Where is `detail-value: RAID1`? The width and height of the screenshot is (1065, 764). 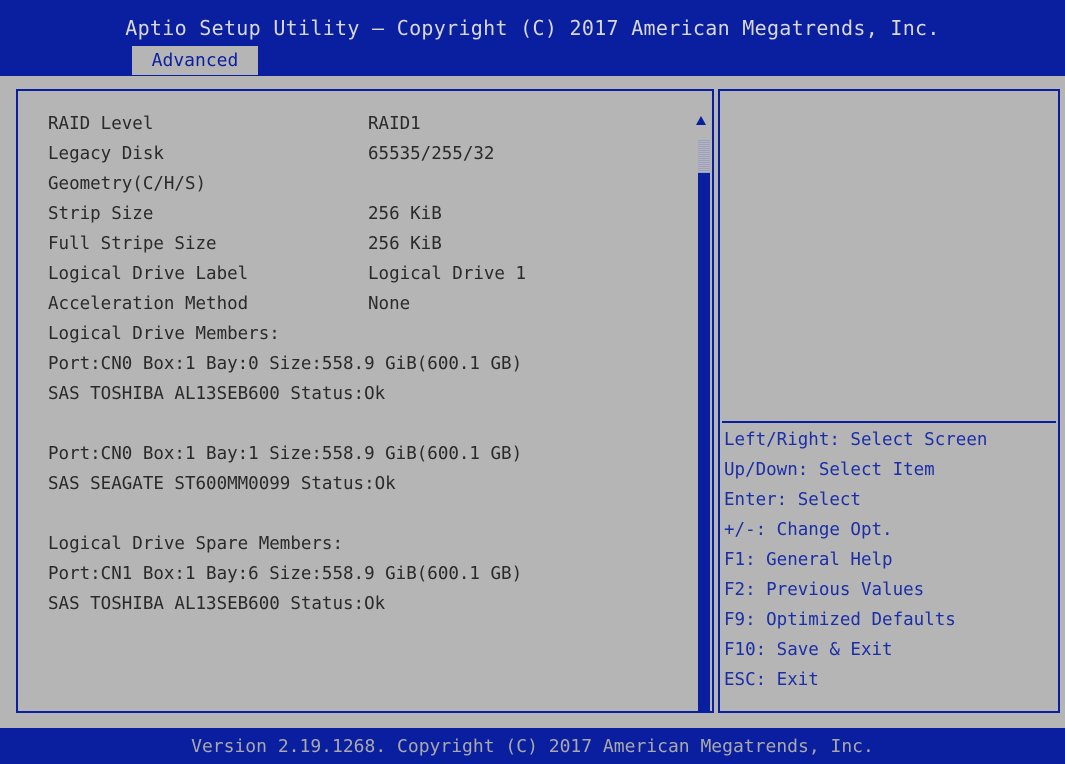 detail-value: RAID1 is located at coordinates (394, 124).